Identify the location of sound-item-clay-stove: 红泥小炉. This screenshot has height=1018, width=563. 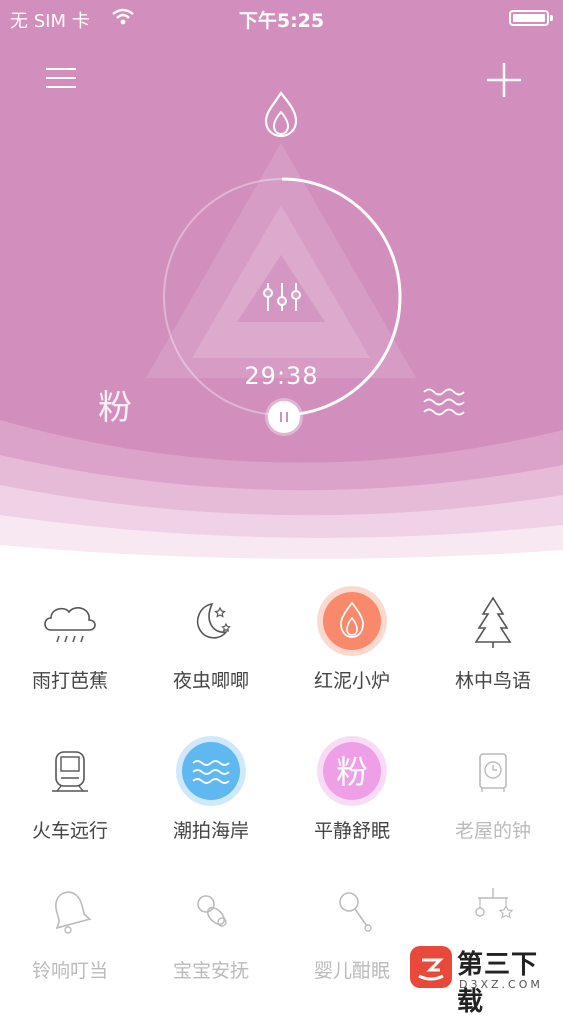
(352, 640).